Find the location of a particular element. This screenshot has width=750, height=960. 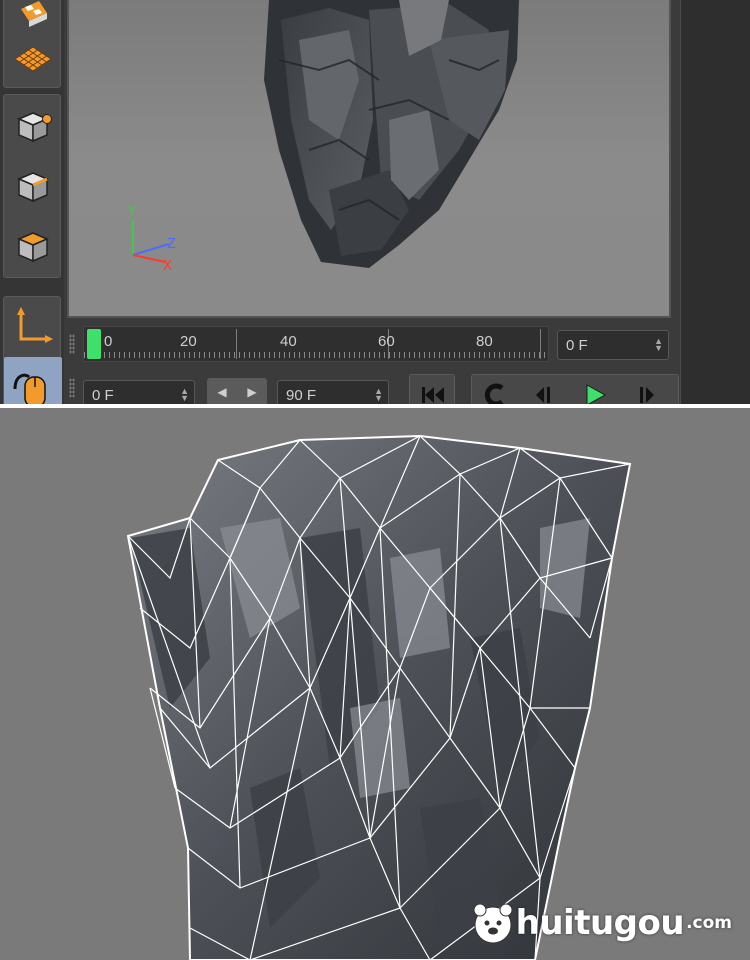

grid-plane-icon is located at coordinates (33, 59).